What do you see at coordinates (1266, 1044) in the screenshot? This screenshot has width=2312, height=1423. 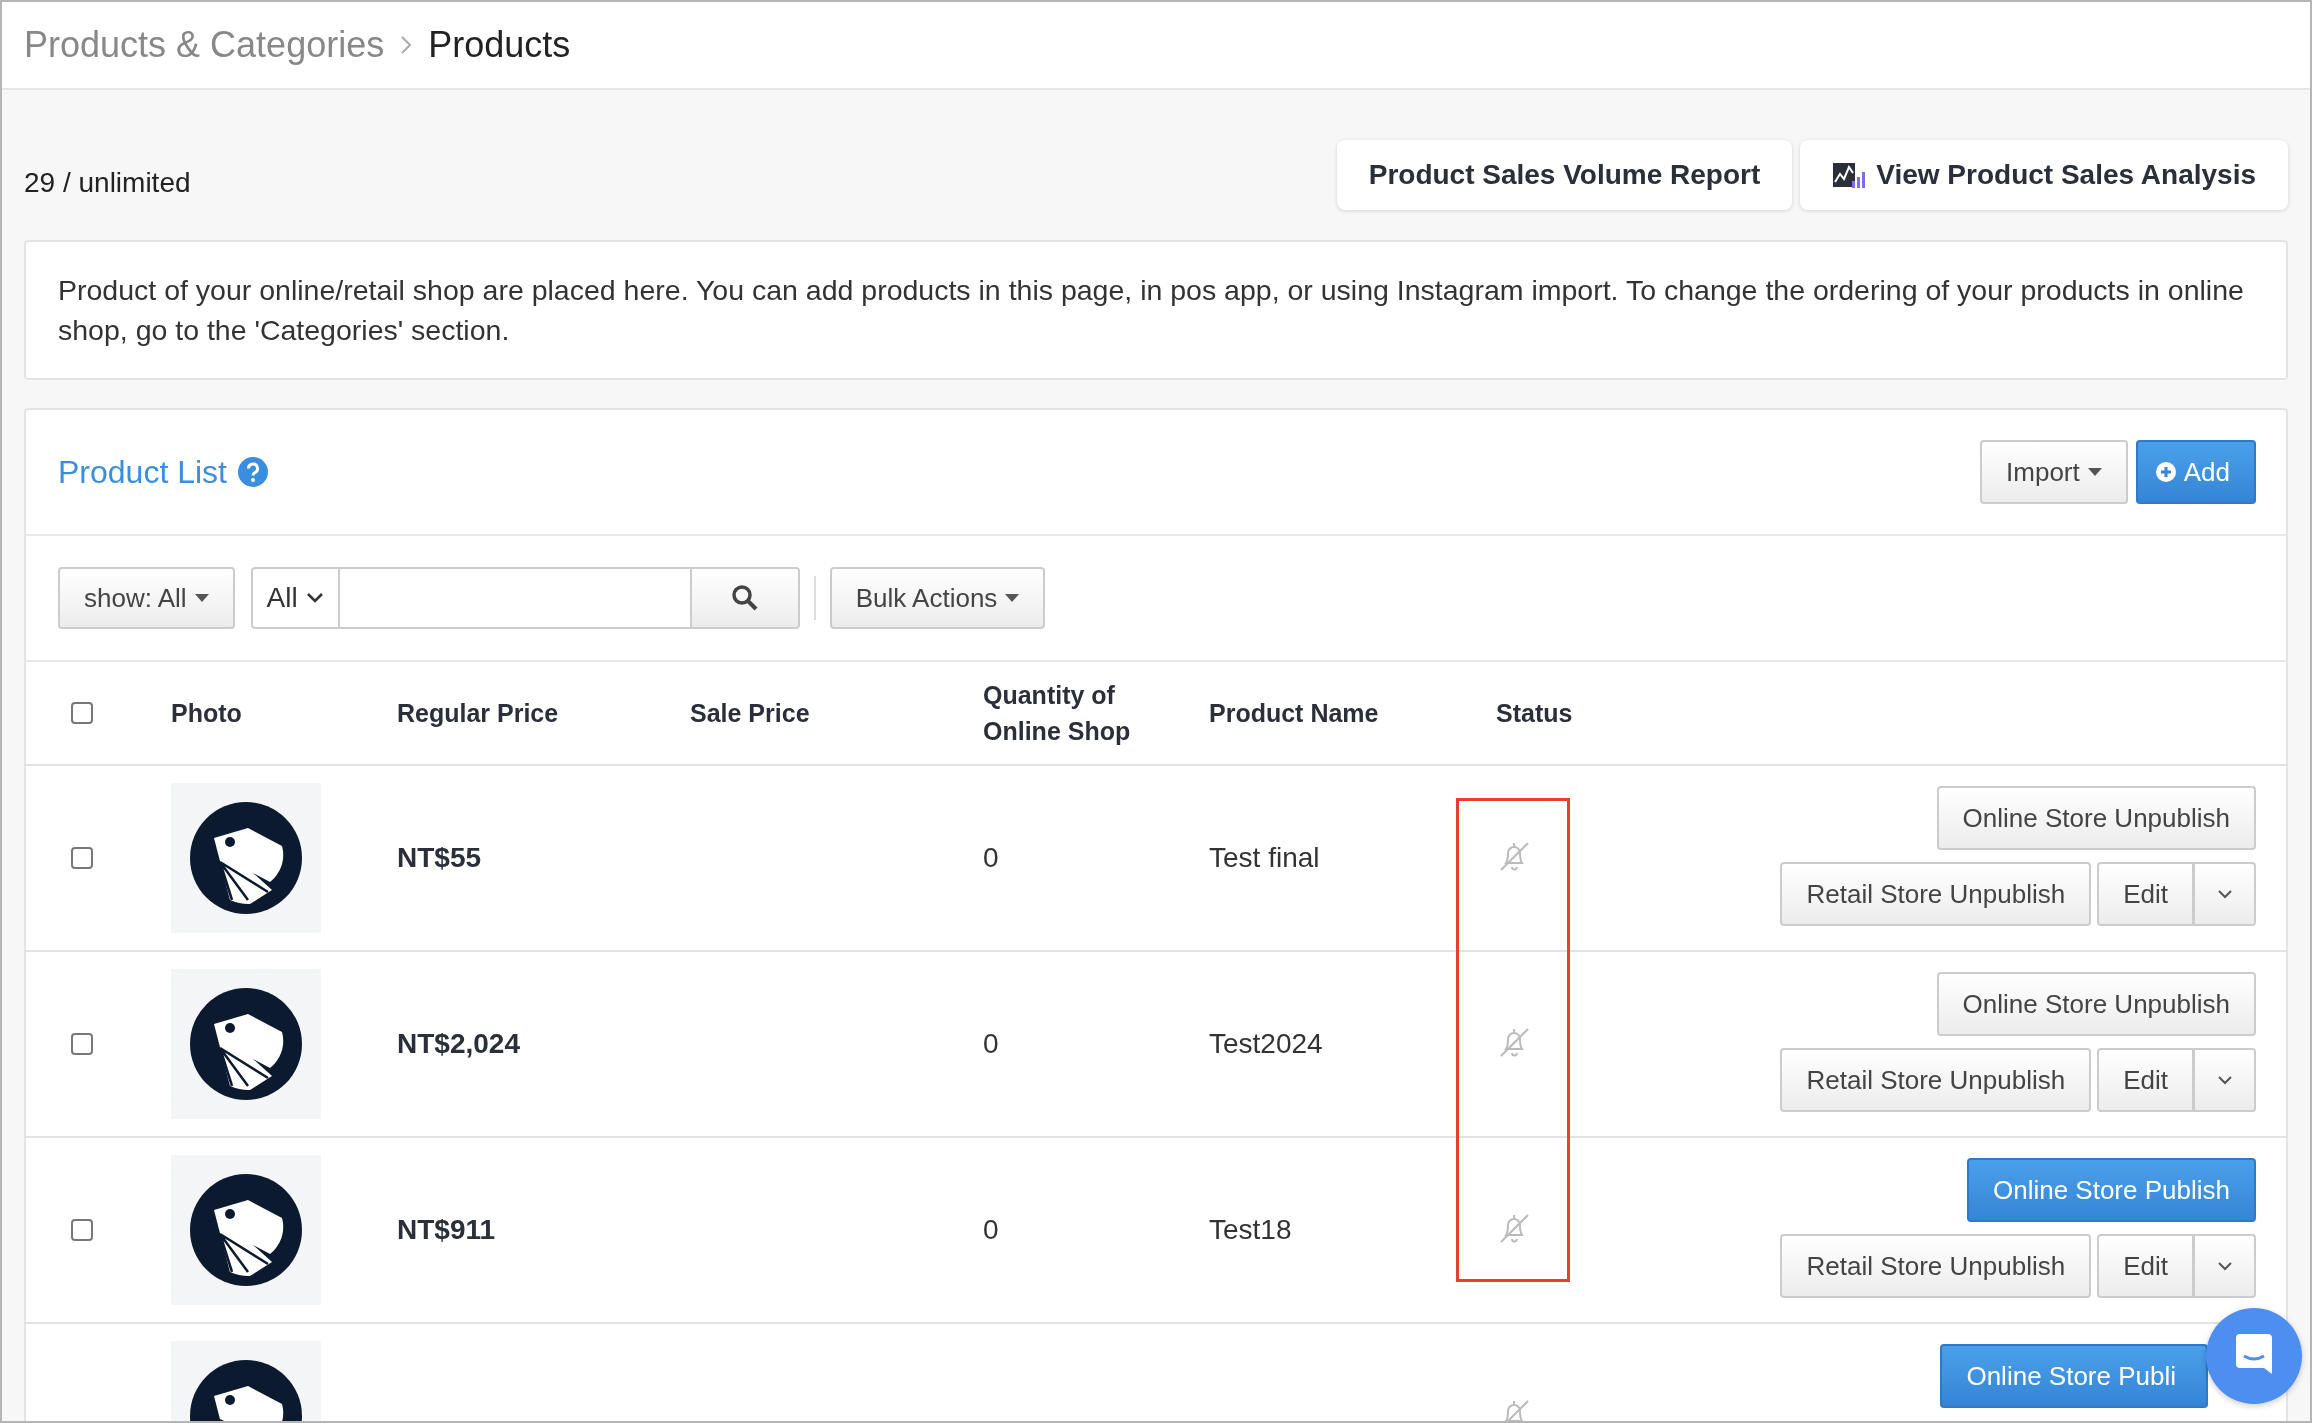 I see `product-name: Test2024` at bounding box center [1266, 1044].